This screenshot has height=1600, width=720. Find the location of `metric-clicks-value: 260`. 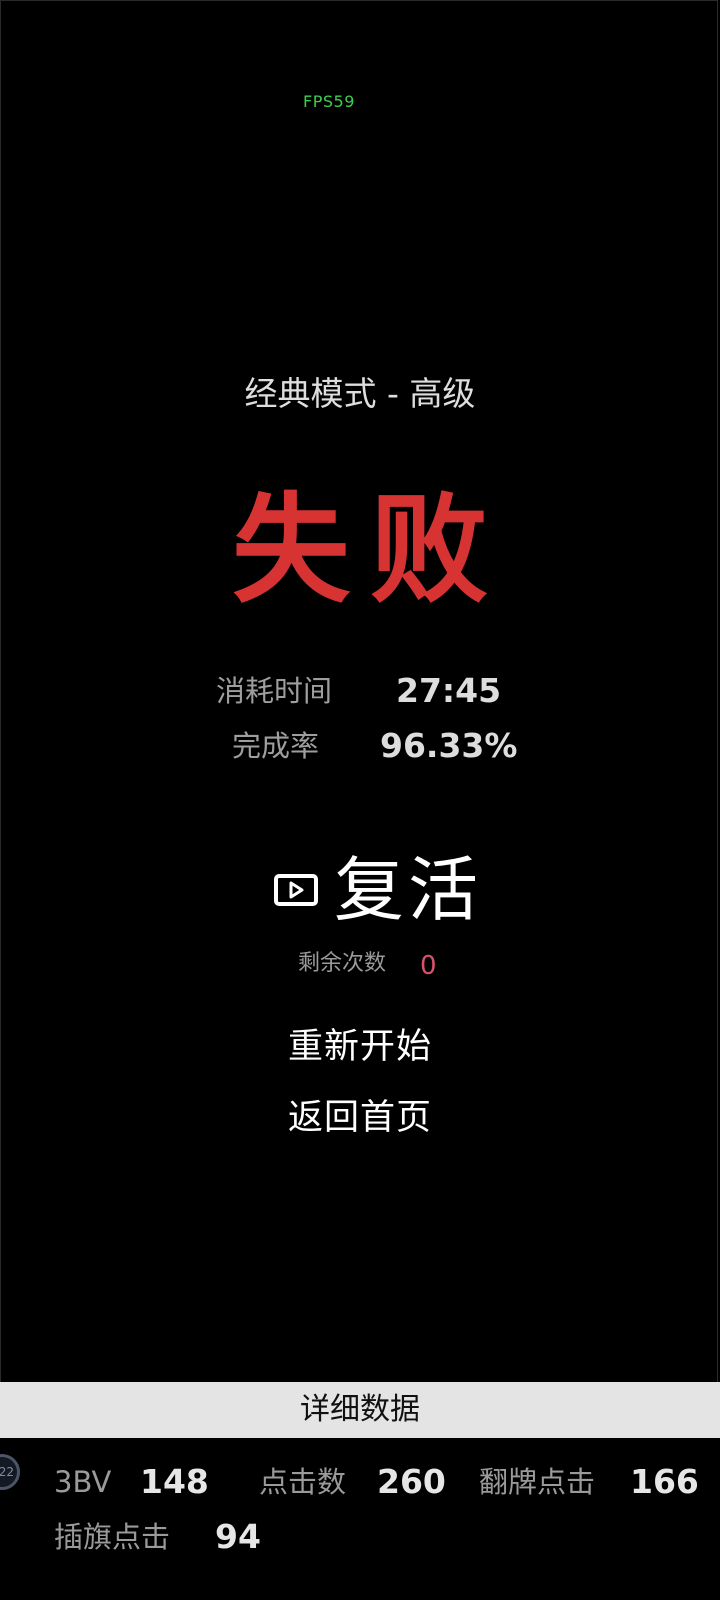

metric-clicks-value: 260 is located at coordinates (411, 1481).